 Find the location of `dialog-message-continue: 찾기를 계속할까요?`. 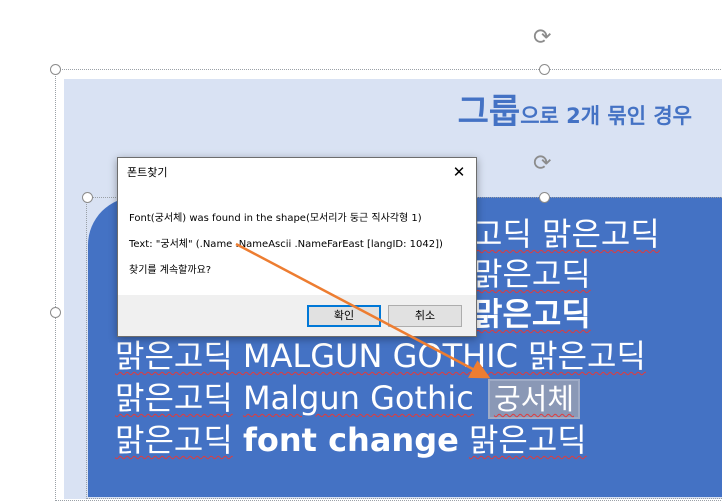

dialog-message-continue: 찾기를 계속할까요? is located at coordinates (170, 270).